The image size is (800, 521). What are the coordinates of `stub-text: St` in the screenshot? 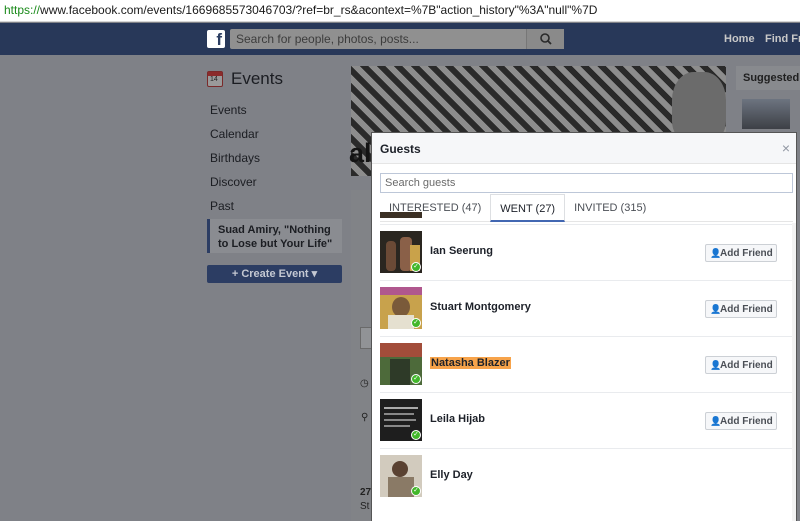 It's located at (365, 506).